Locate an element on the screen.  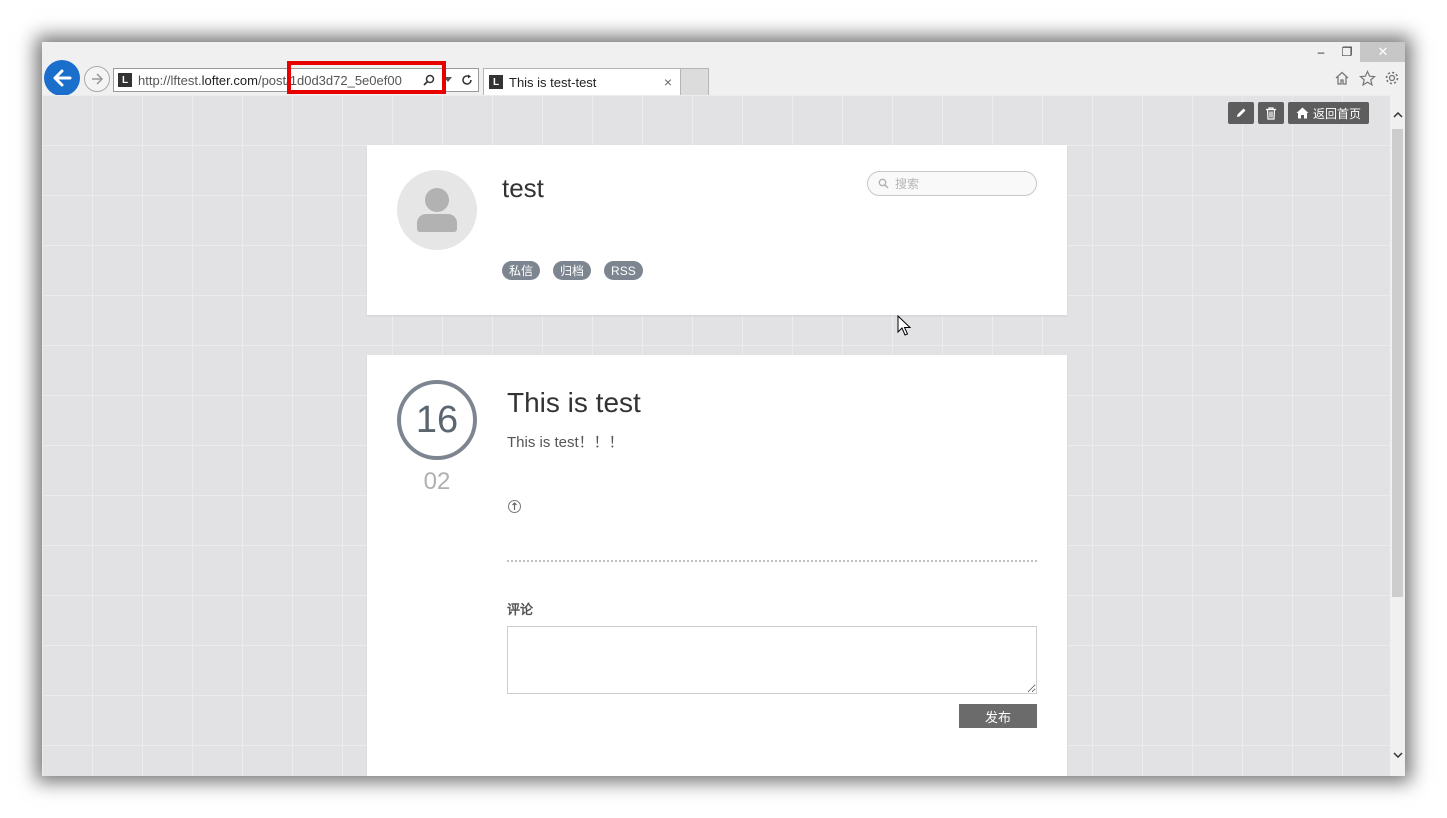
browser-tab: L This is test-test × is located at coordinates (582, 81).